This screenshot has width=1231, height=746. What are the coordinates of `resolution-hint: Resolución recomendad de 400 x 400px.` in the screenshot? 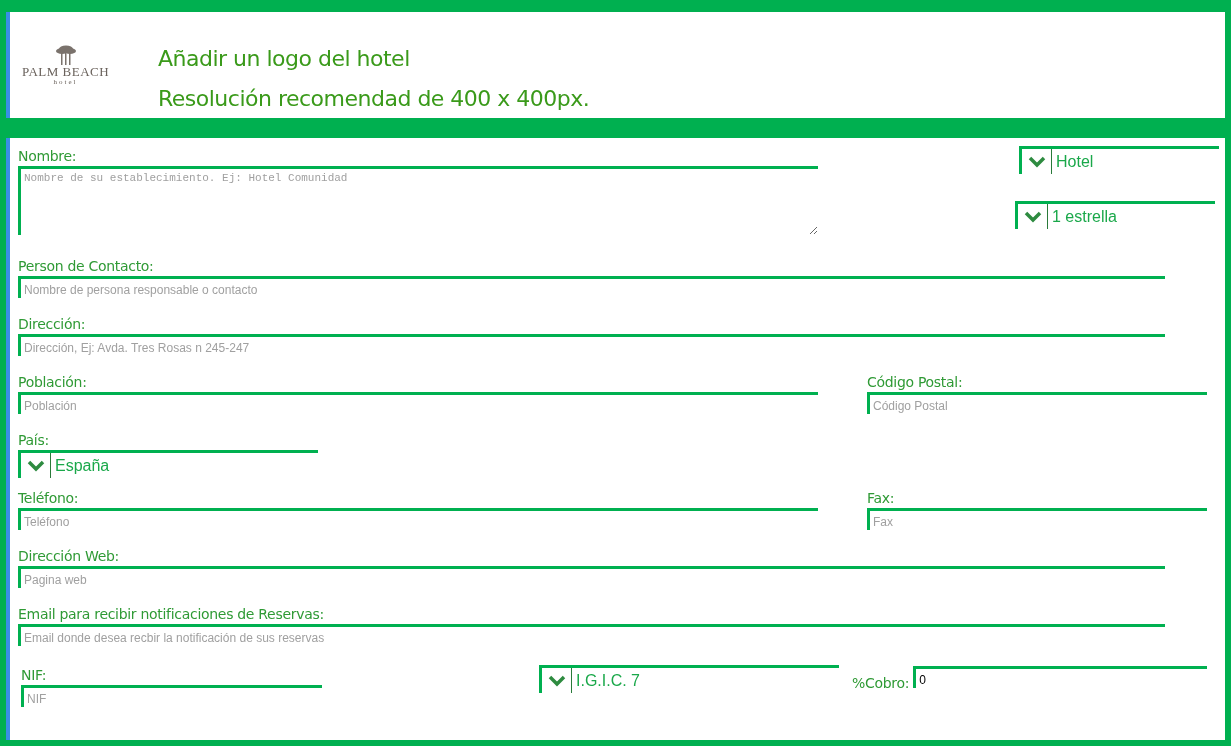 It's located at (374, 99).